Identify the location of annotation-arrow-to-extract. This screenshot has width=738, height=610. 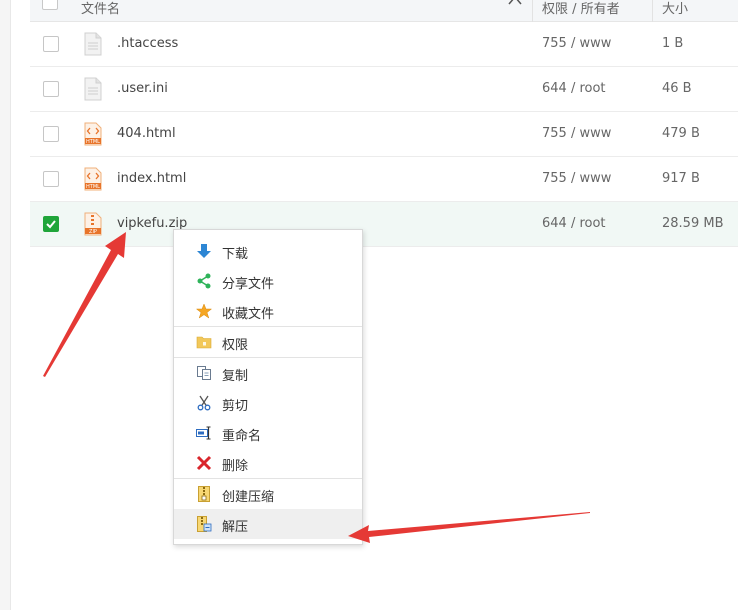
(469, 527).